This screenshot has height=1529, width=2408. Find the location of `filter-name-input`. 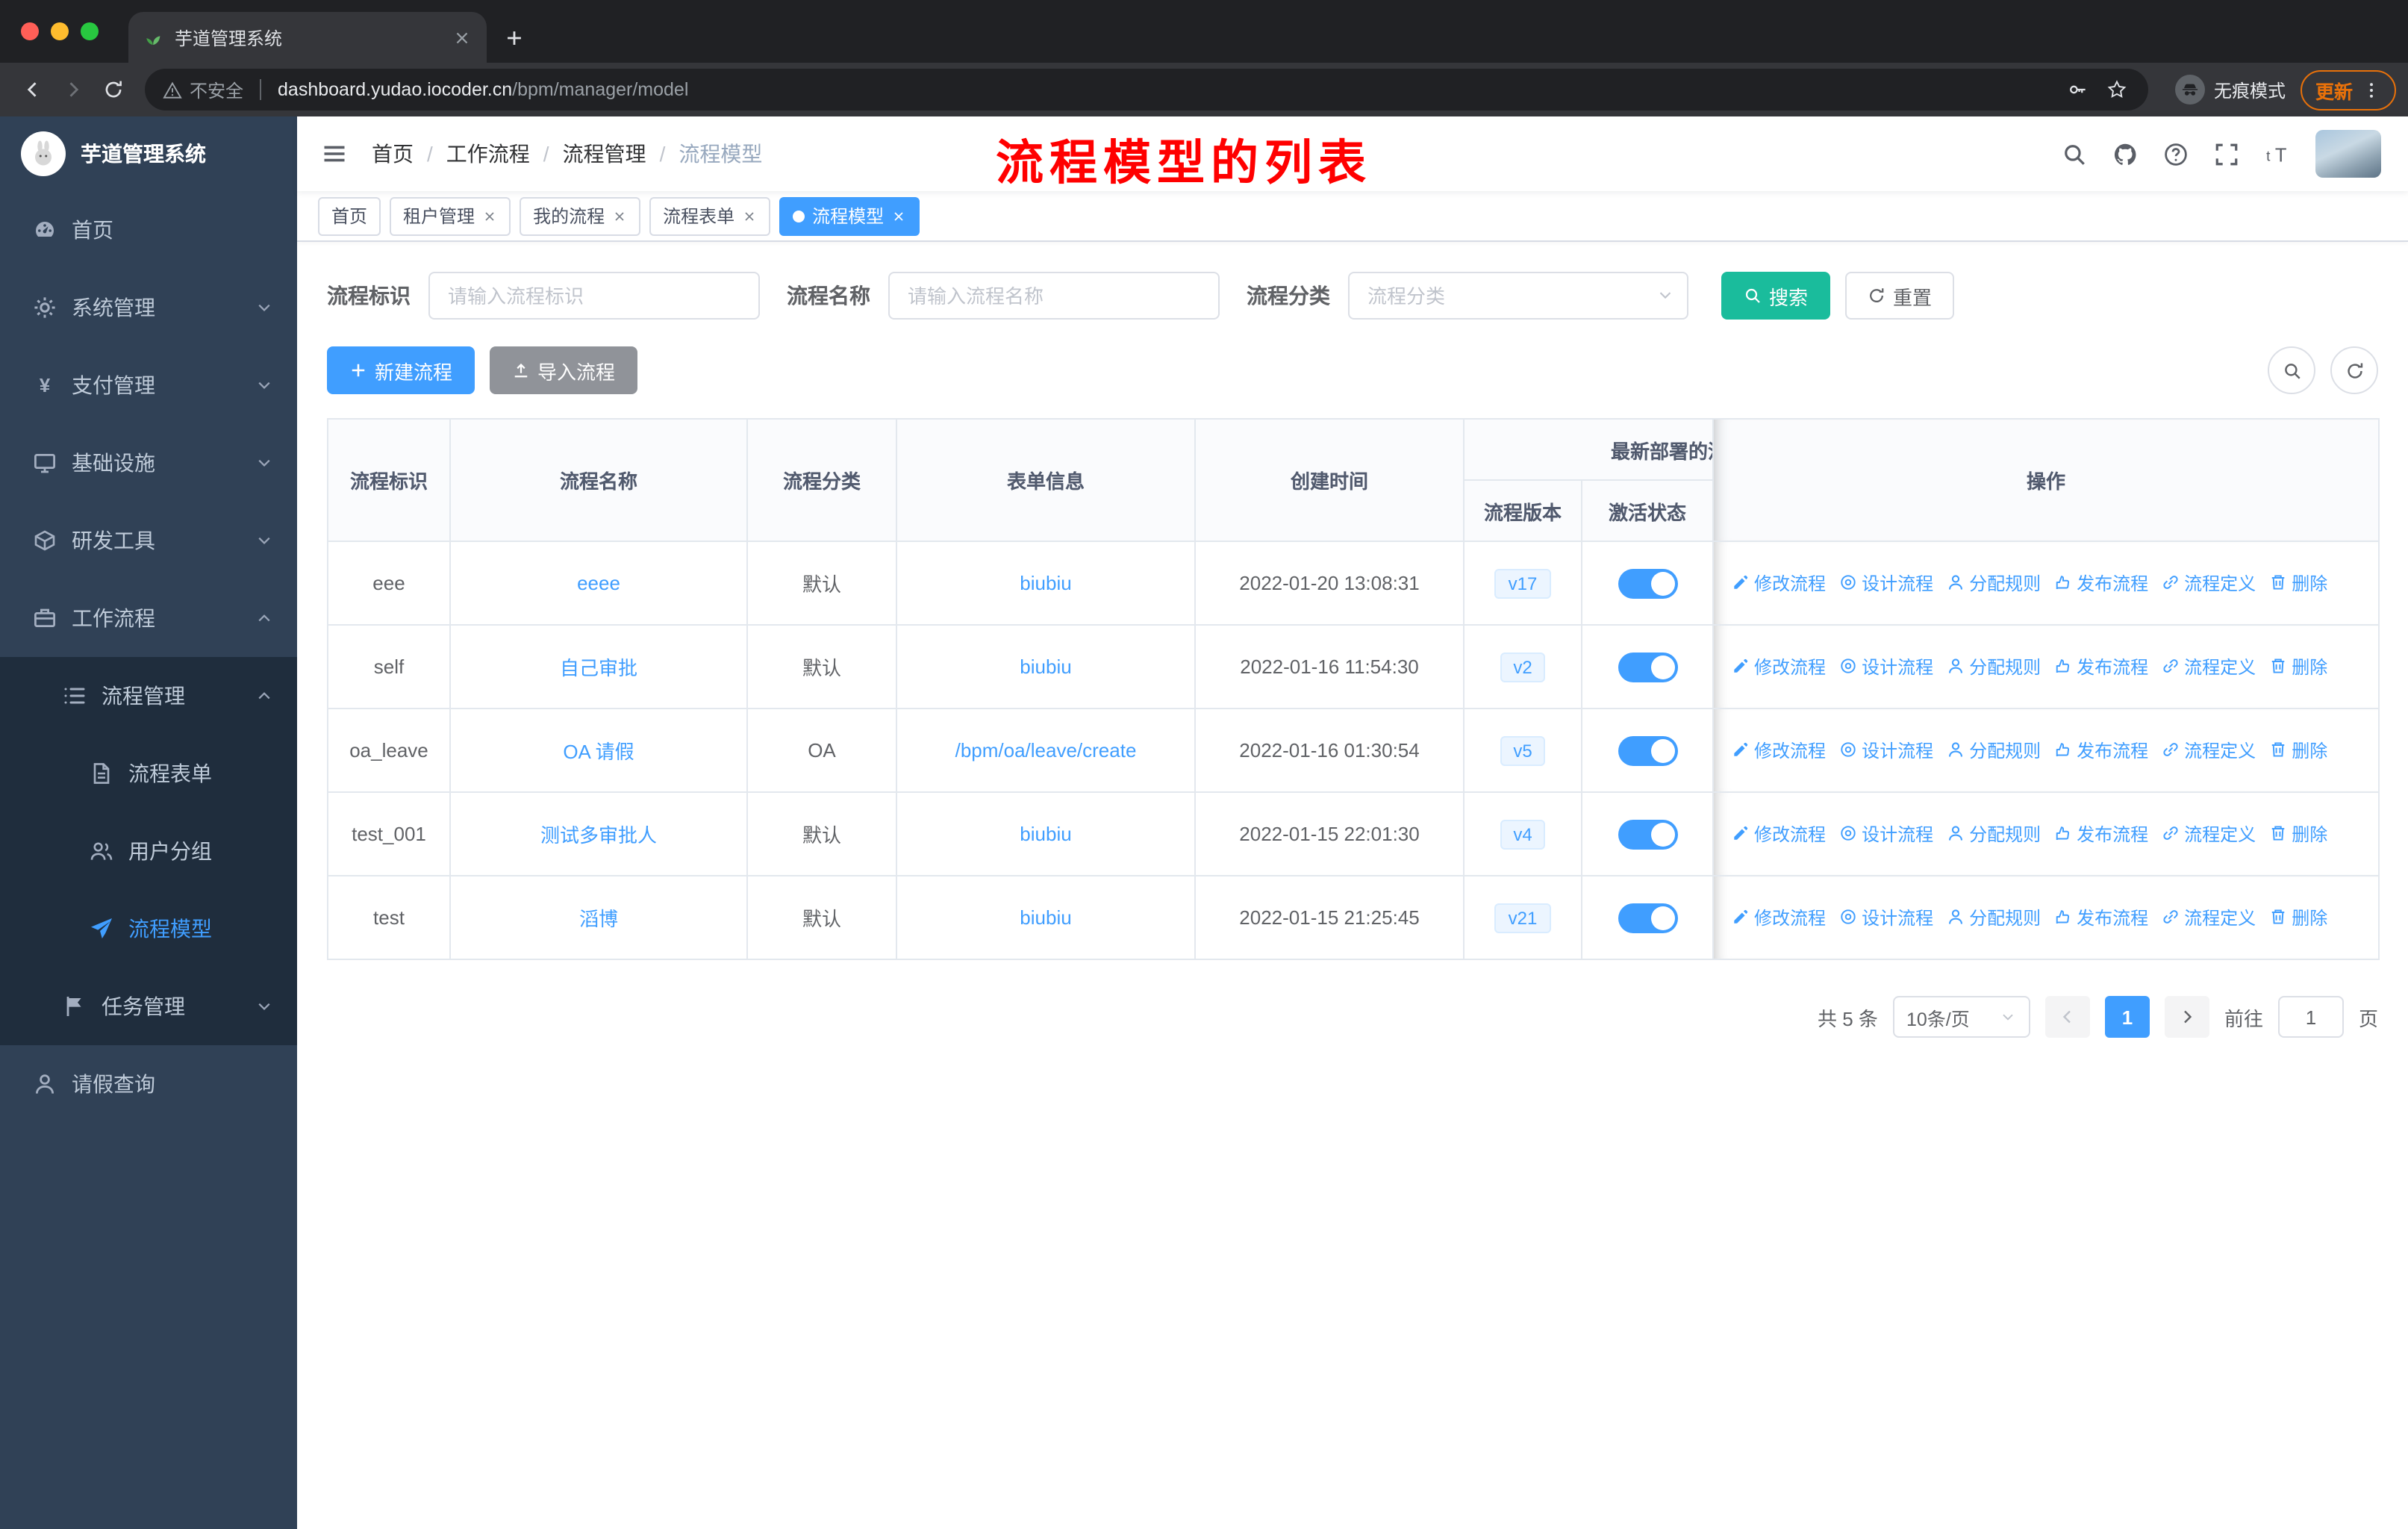

filter-name-input is located at coordinates (1054, 296).